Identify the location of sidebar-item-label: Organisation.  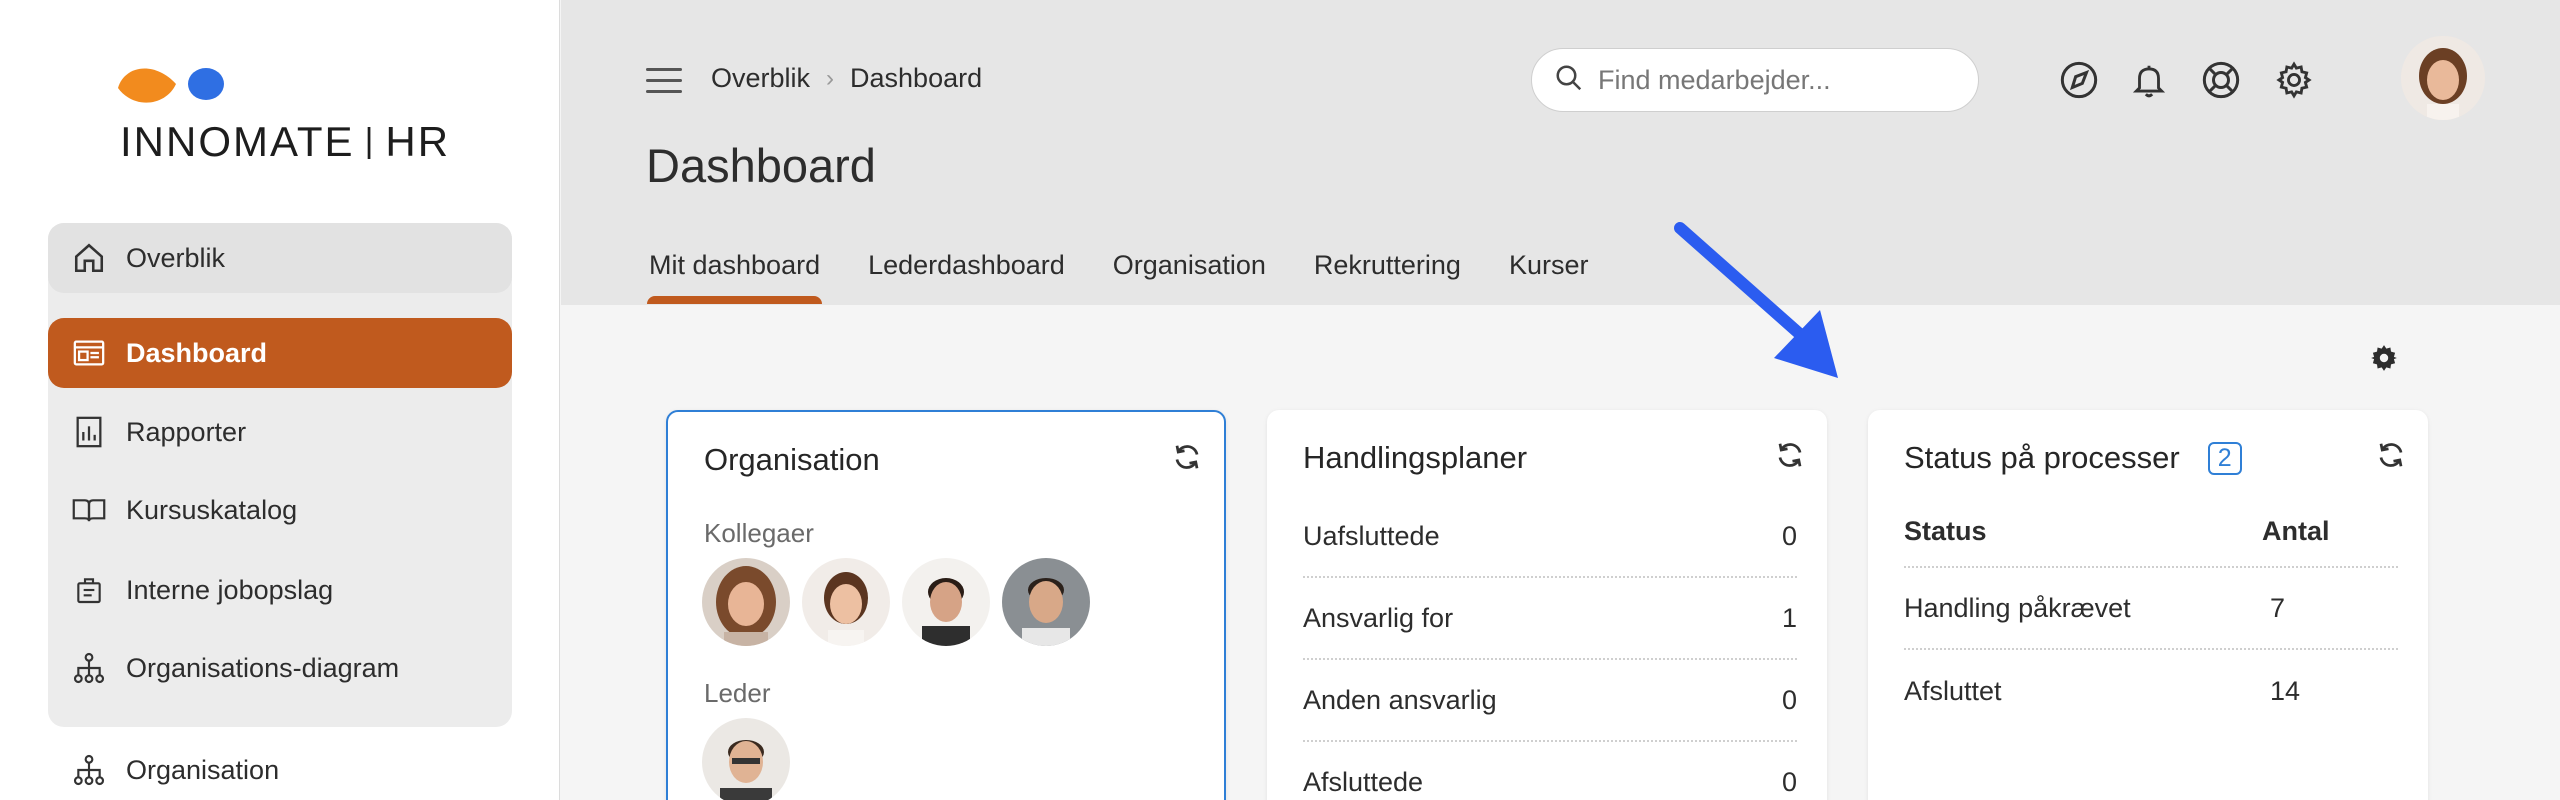
(203, 769).